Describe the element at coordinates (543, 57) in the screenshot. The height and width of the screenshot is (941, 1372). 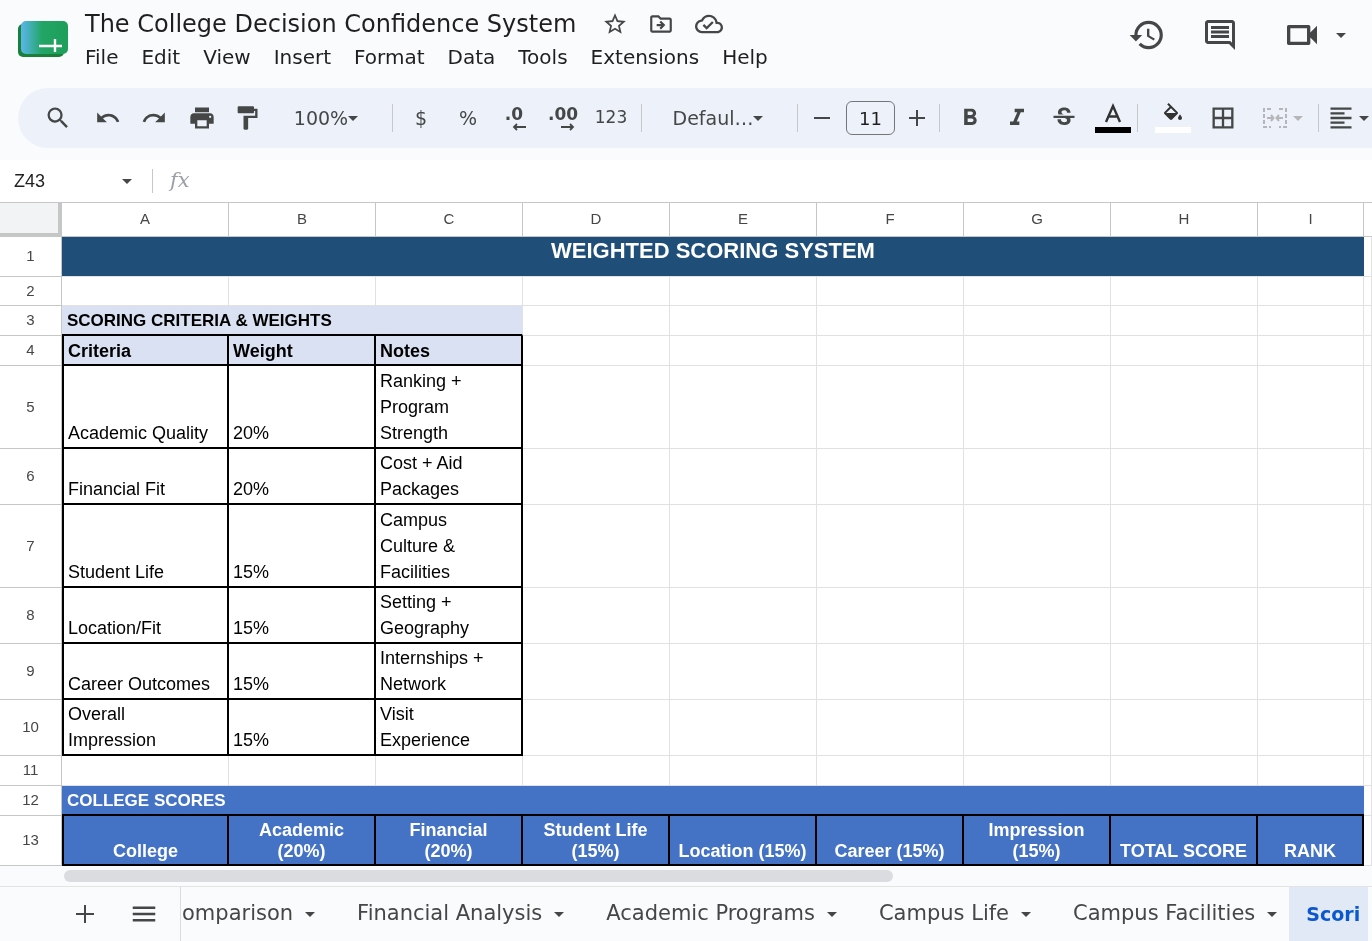
I see `menu-item: Tools` at that location.